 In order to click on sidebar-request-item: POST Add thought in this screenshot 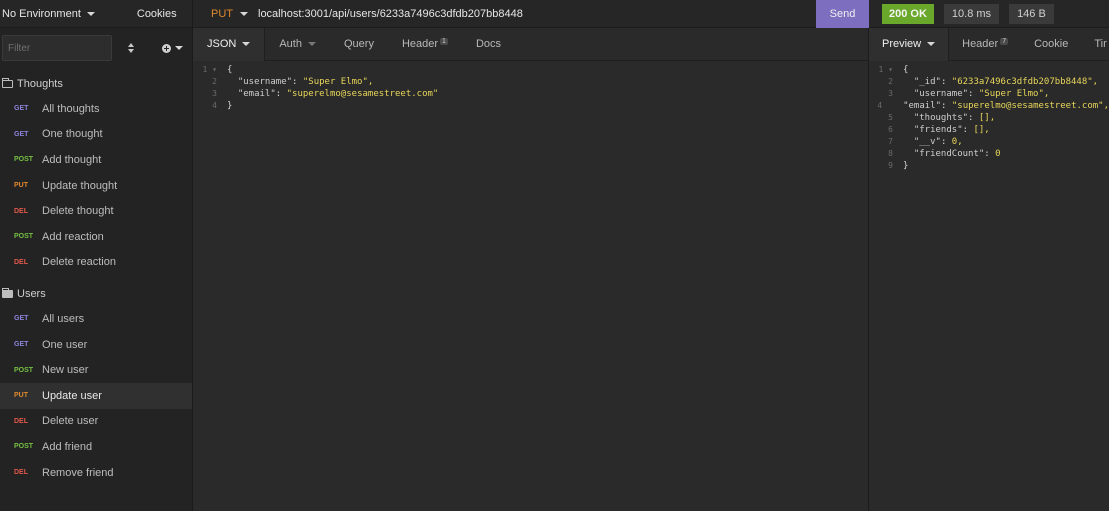, I will do `click(96, 160)`.